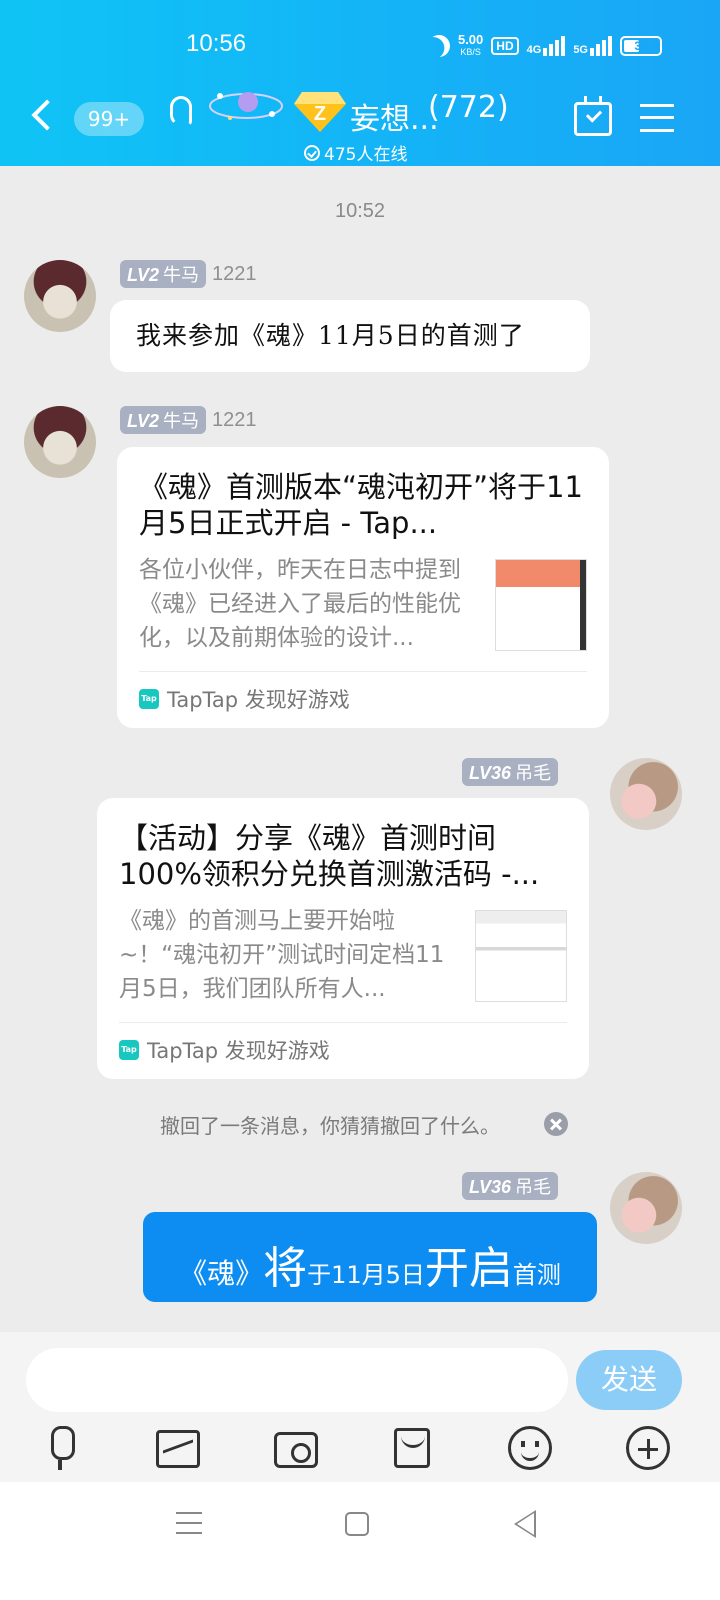 The height and width of the screenshot is (1600, 720). I want to click on system-nav-bar, so click(360, 1541).